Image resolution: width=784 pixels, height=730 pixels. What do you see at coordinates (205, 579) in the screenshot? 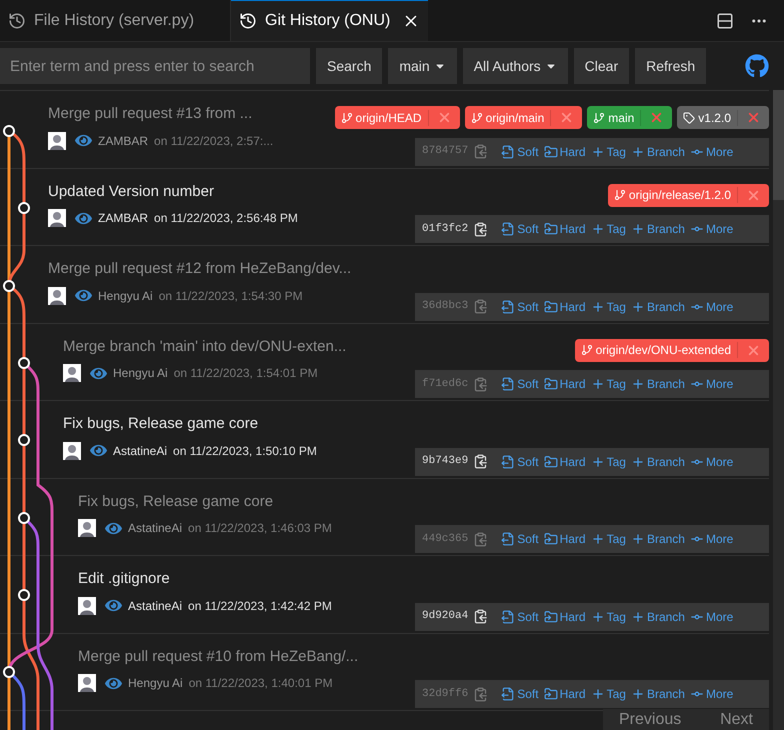
I see `commit-title: Edit .gitignore` at bounding box center [205, 579].